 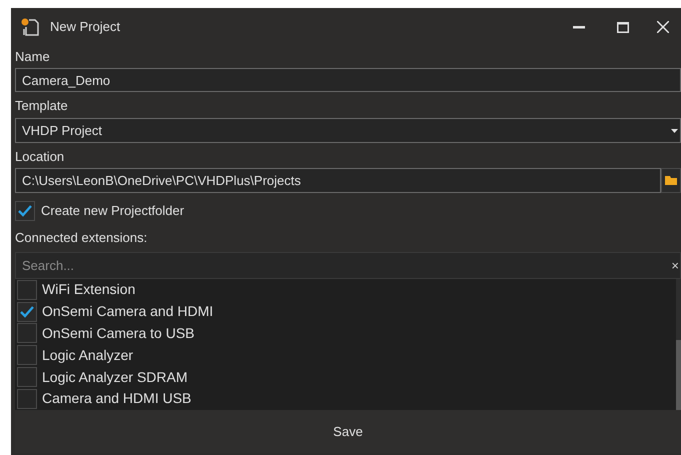 I want to click on close-icon, so click(x=663, y=27).